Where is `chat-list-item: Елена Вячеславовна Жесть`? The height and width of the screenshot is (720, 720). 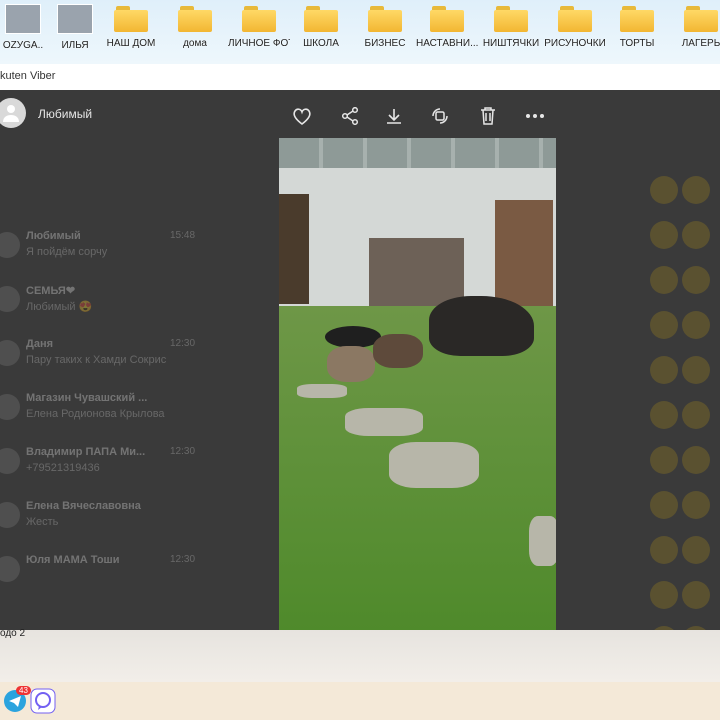
chat-list-item: Елена Вячеславовна Жесть is located at coordinates (125, 521).